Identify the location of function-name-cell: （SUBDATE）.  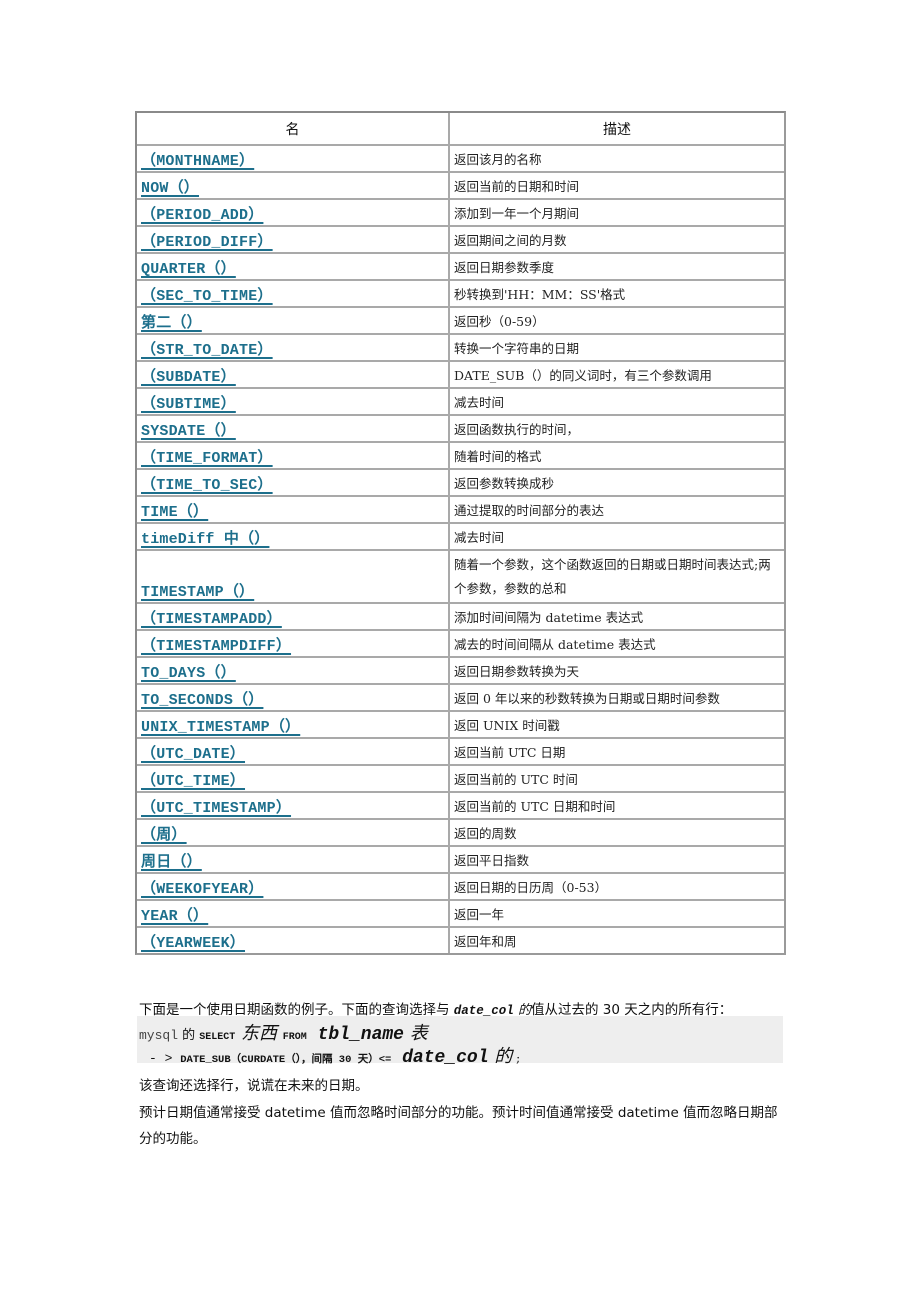
(293, 375).